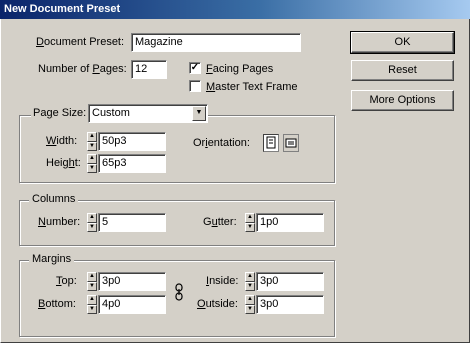 The height and width of the screenshot is (343, 470). I want to click on margin-bottom-stepper: ▲ ▼, so click(92, 304).